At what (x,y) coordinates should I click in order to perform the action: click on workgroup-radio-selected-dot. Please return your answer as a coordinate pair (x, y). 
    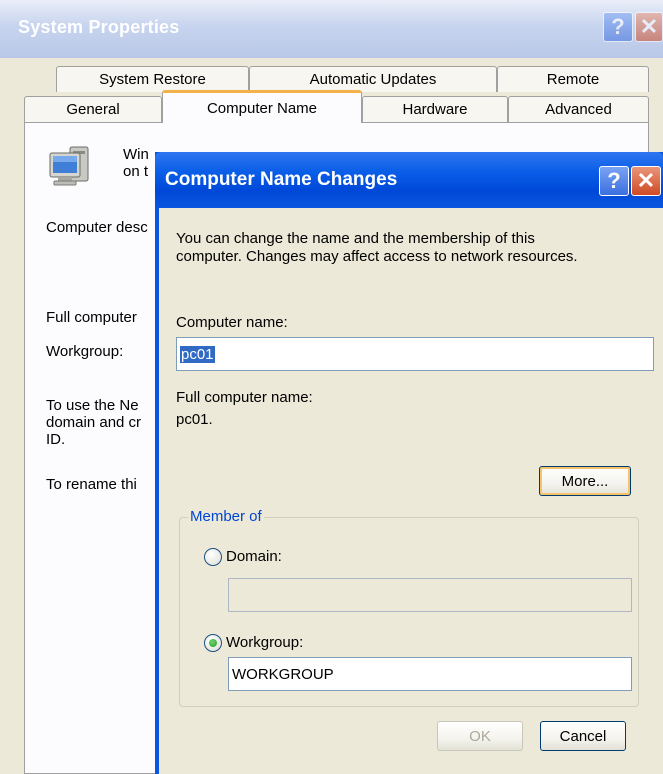
    Looking at the image, I should click on (213, 643).